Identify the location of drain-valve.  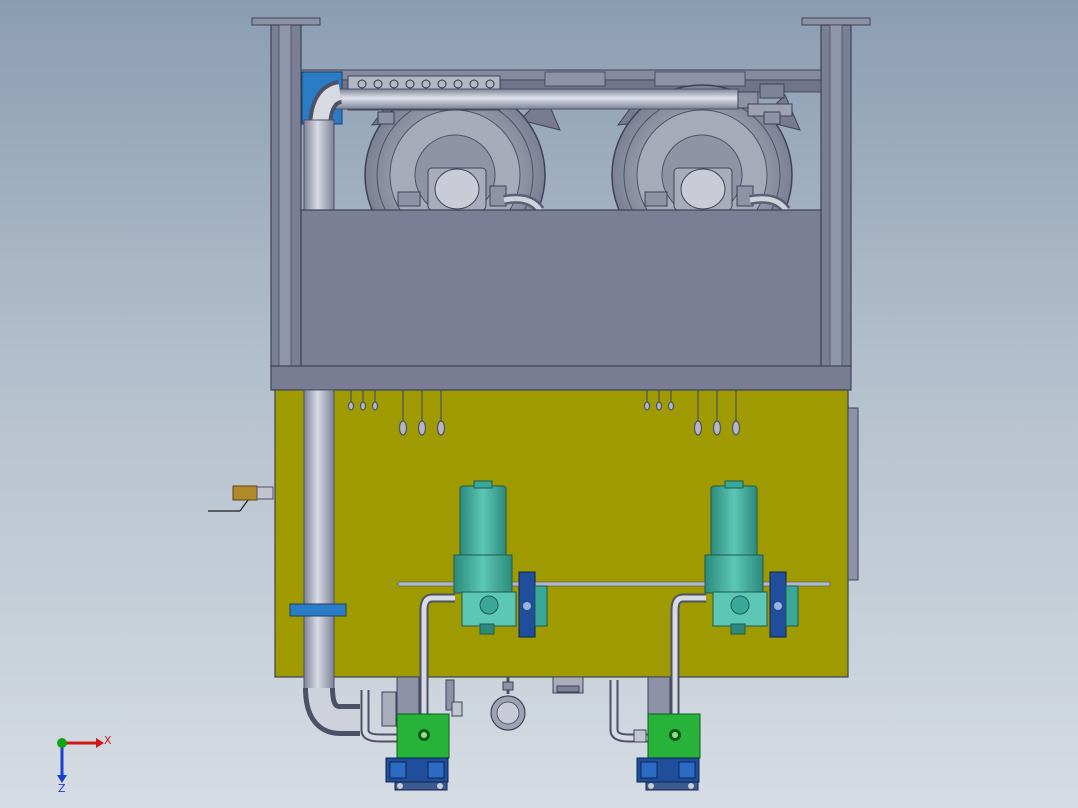
(241, 498).